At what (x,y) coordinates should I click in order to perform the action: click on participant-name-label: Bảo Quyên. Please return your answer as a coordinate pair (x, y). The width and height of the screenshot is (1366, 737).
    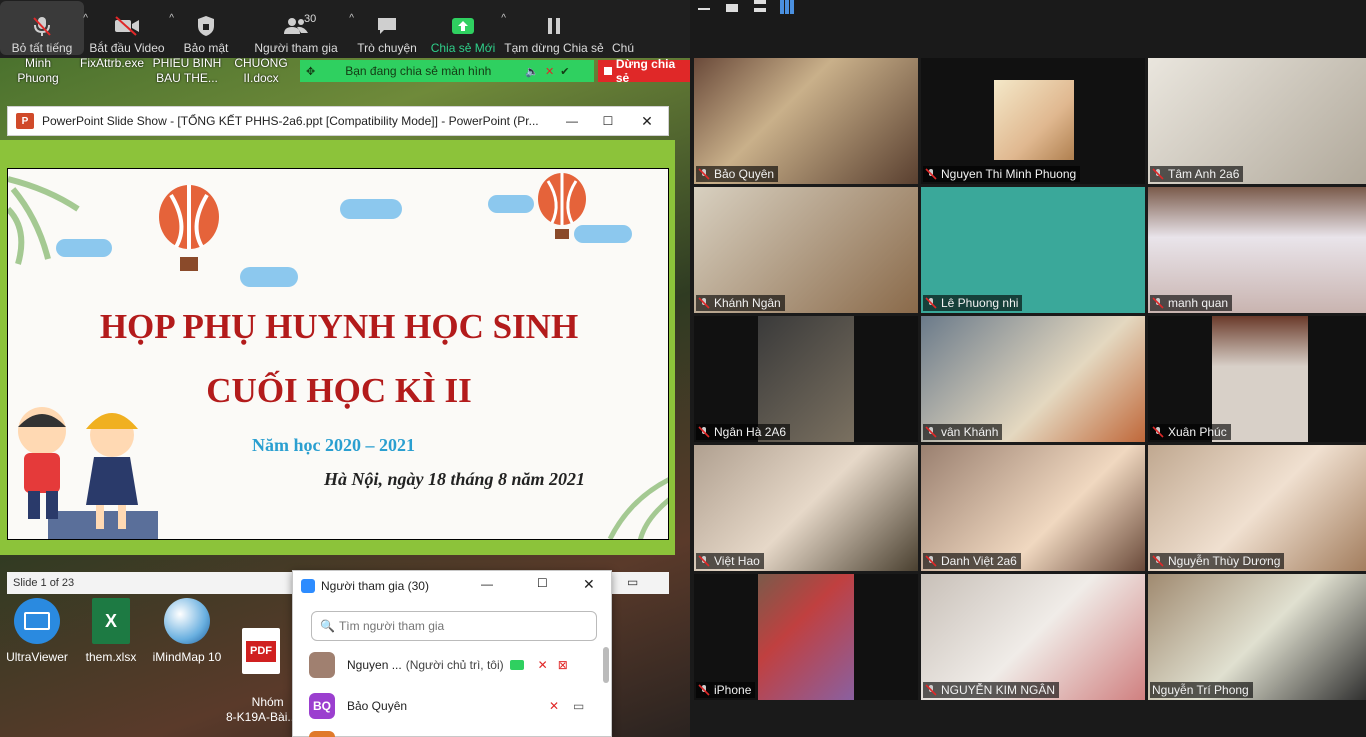
    Looking at the image, I should click on (737, 174).